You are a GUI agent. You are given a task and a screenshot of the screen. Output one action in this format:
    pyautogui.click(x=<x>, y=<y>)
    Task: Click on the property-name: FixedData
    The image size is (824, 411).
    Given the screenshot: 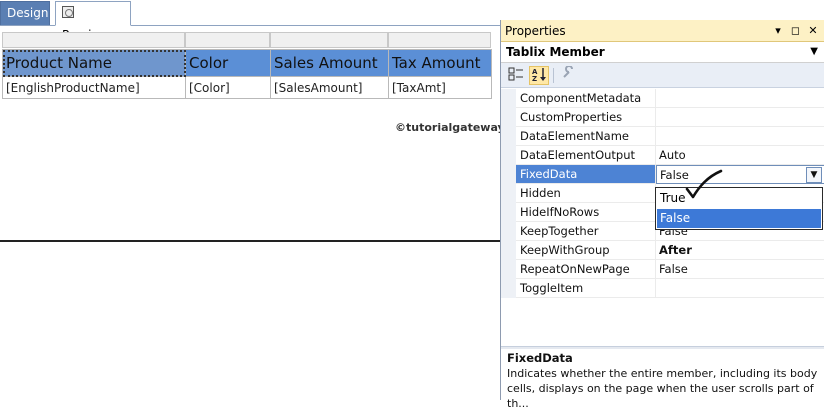 What is the action you would take?
    pyautogui.click(x=586, y=174)
    